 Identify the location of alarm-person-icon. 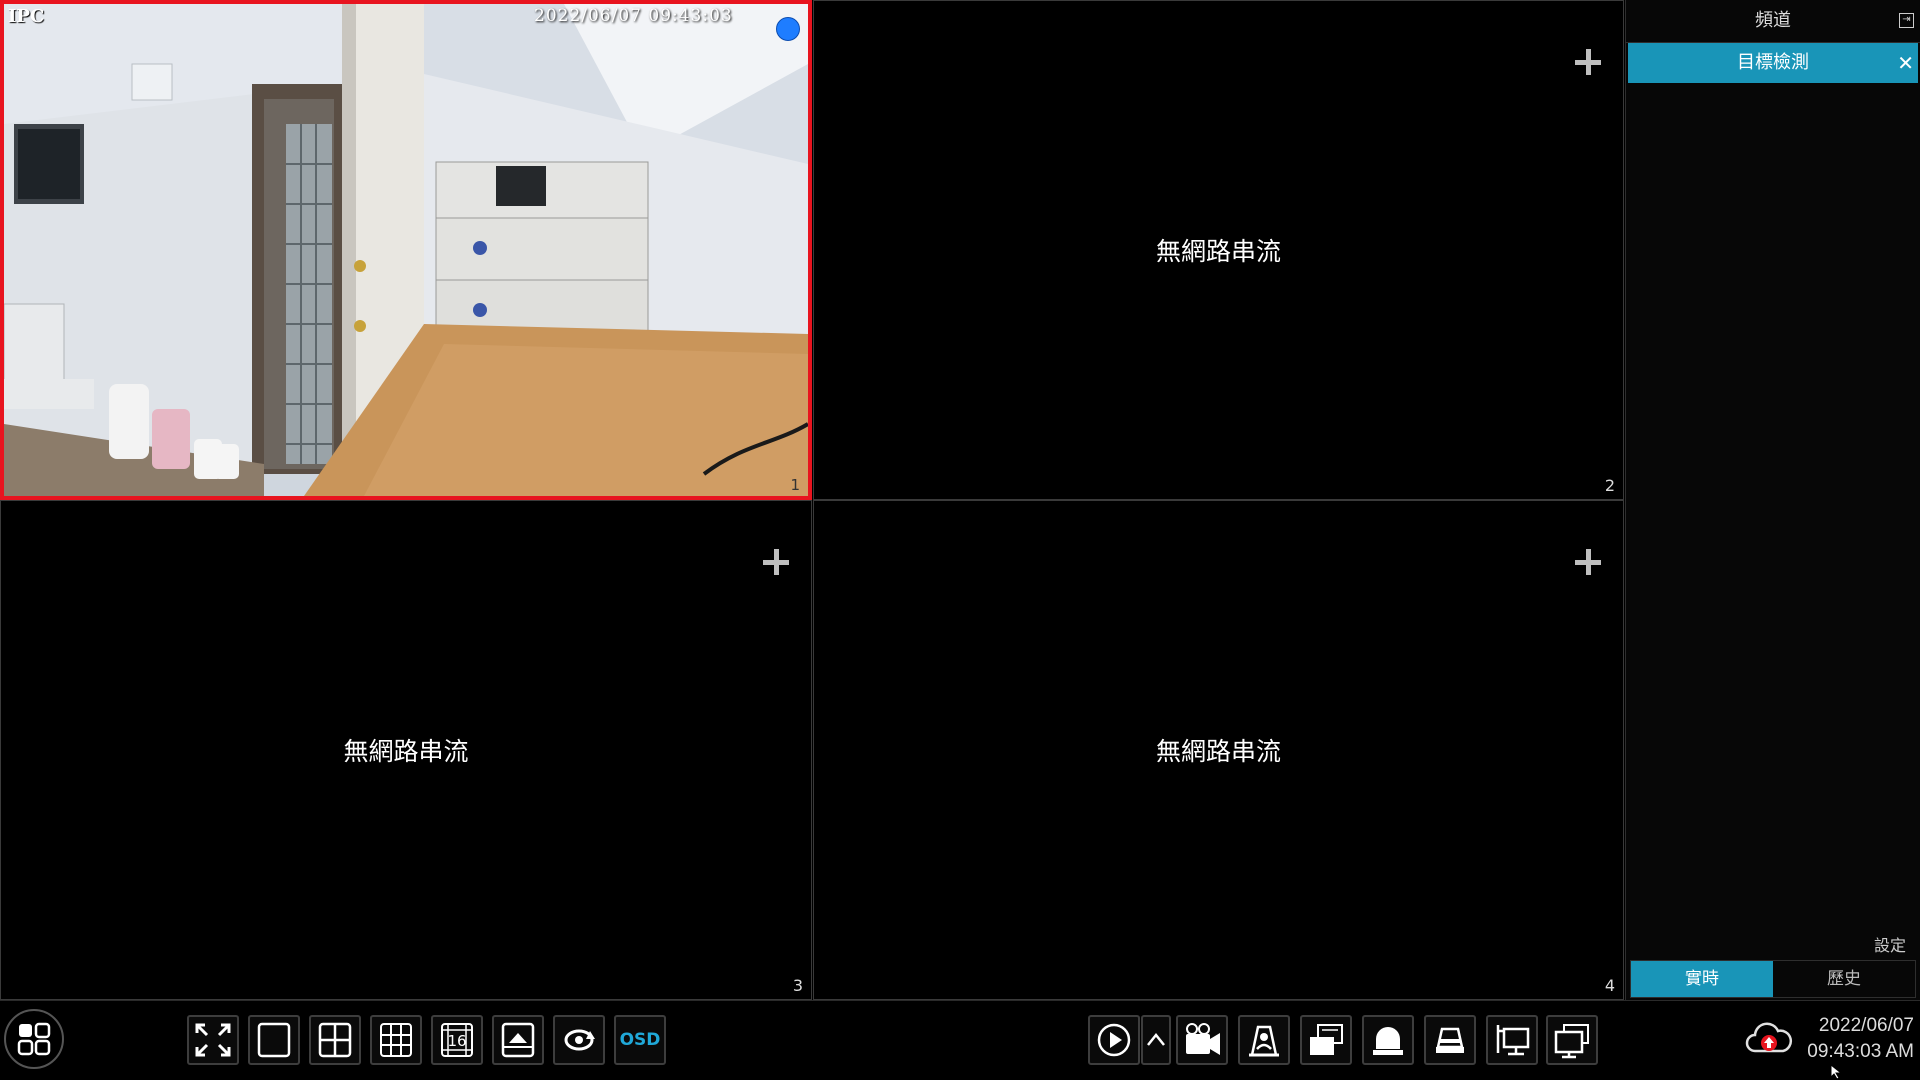
(1264, 1041).